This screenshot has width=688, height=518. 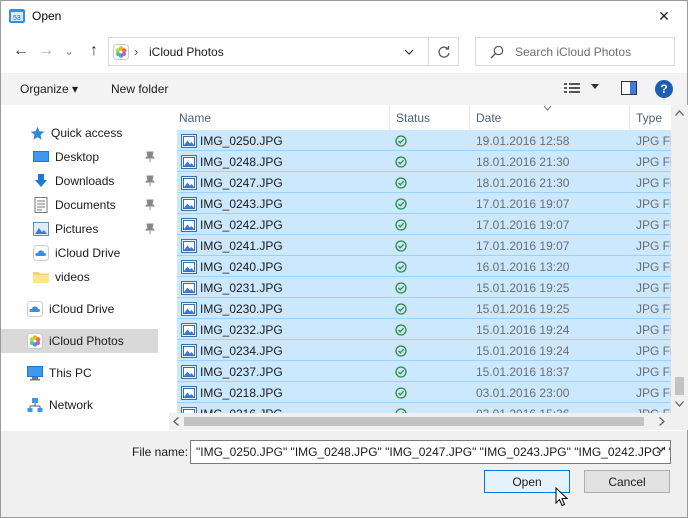 What do you see at coordinates (426, 182) in the screenshot?
I see `file-row: IMG_0247.JPG 18.01.2016 21:30 JPG Fil` at bounding box center [426, 182].